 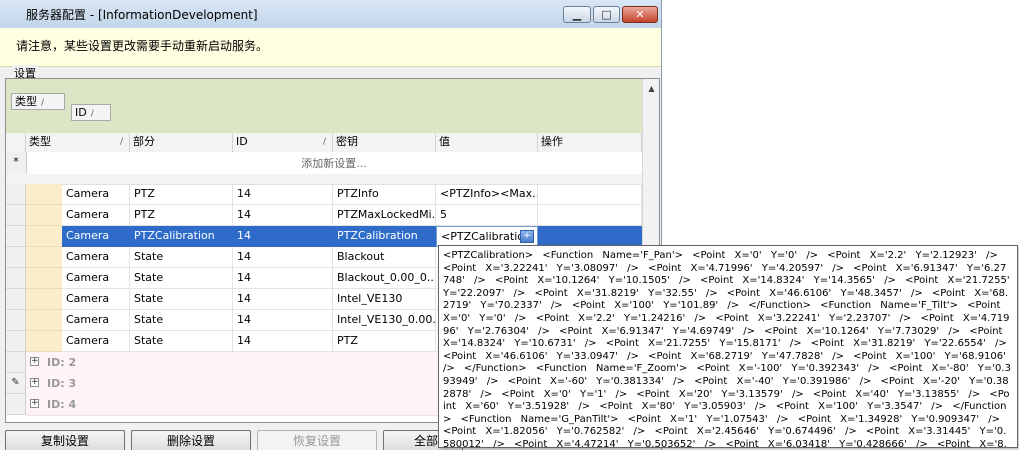 What do you see at coordinates (347, 141) in the screenshot?
I see `column-header-key-label: 密钥` at bounding box center [347, 141].